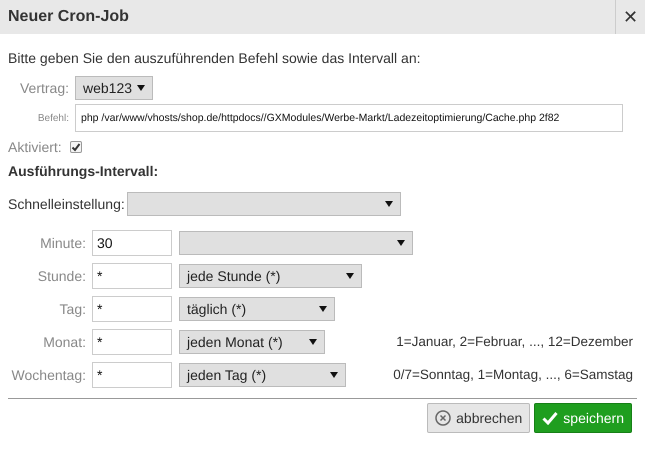  Describe the element at coordinates (114, 88) in the screenshot. I see `contract-select: web123` at that location.